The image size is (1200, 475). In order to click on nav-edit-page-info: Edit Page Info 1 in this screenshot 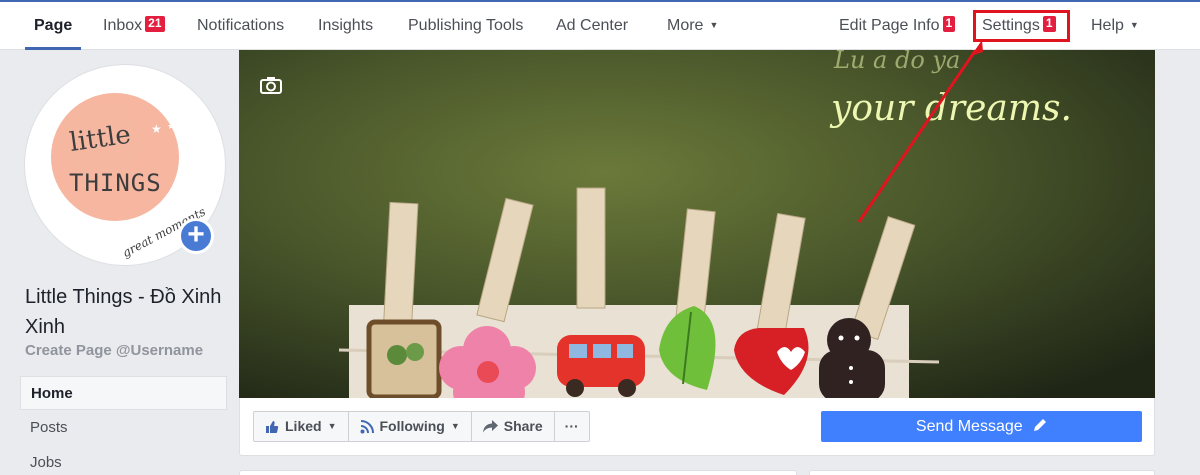, I will do `click(897, 26)`.